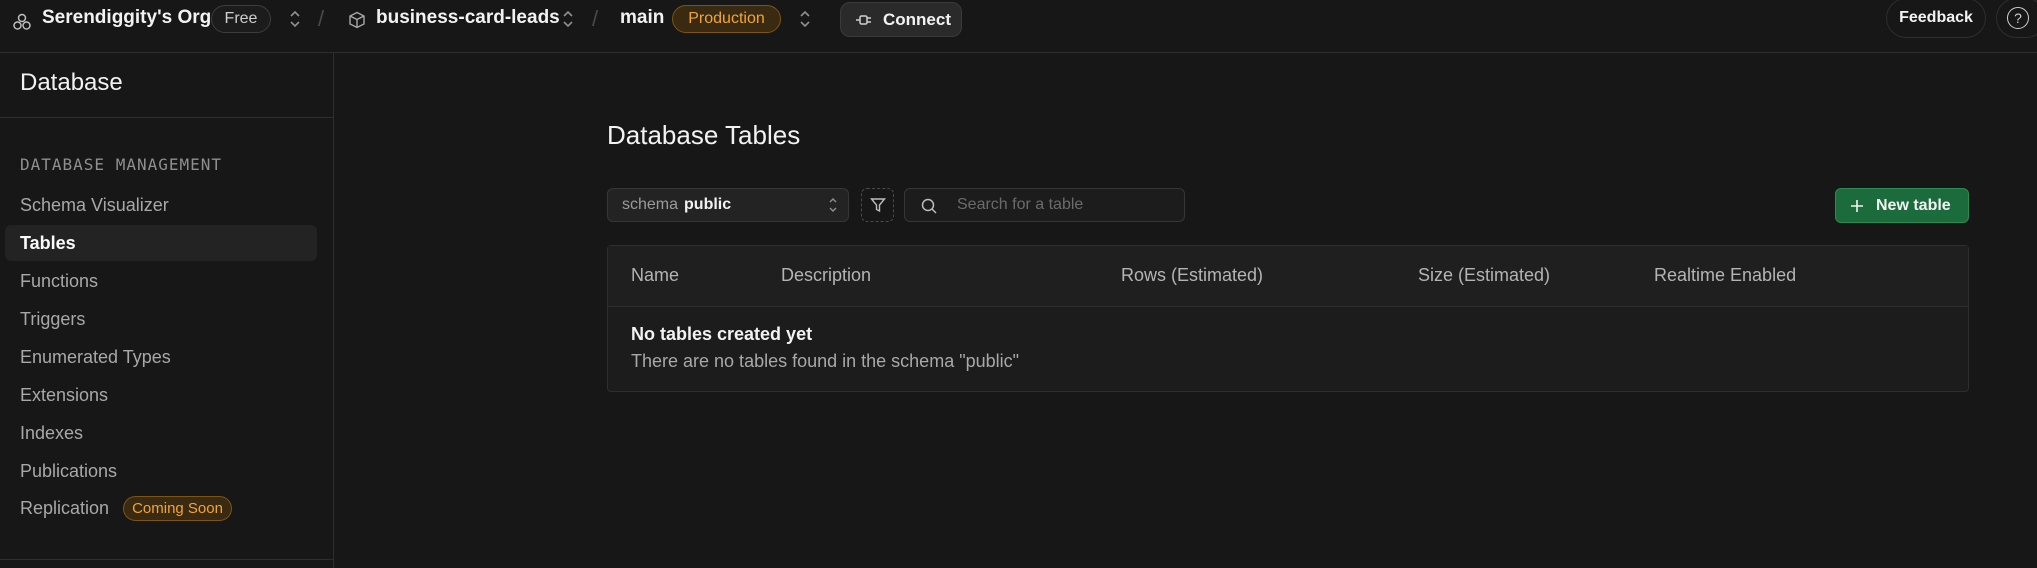  I want to click on sidebar-item-label: Replication, so click(65, 507).